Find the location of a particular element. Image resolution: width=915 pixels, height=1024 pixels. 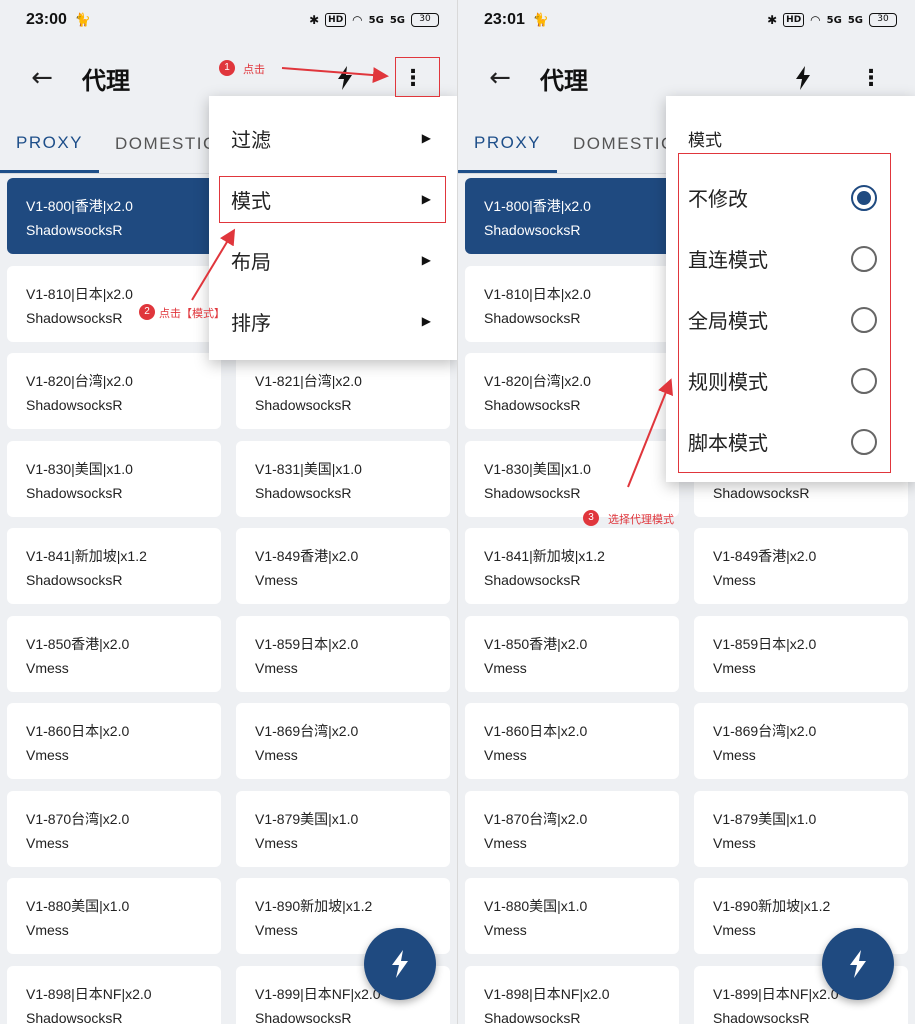

menu-item-filter: 过滤 ▶ is located at coordinates (333, 138).